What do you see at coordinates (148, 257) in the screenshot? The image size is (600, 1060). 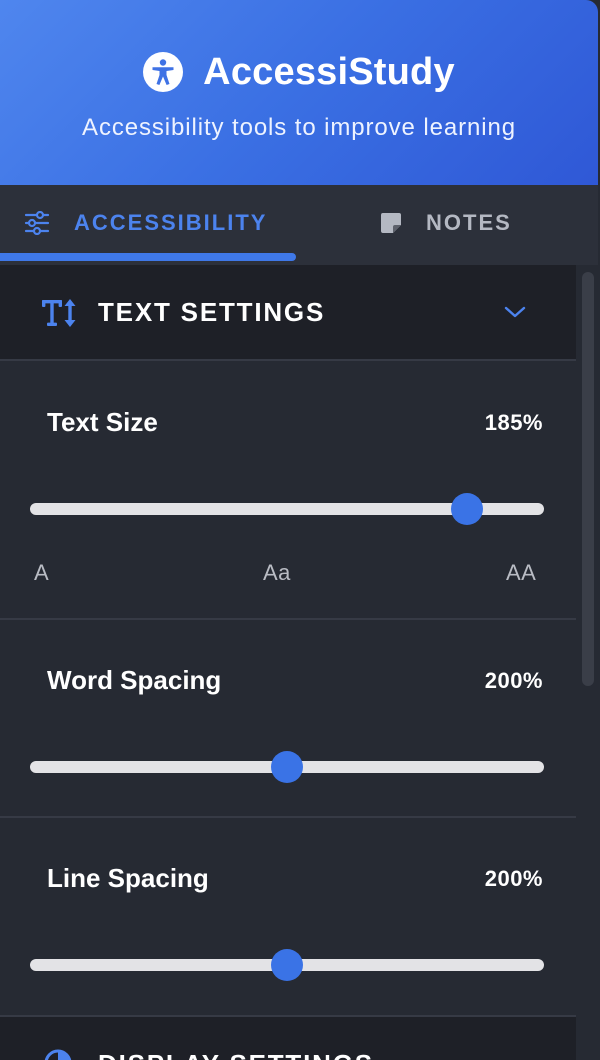 I see `active-tab-indicator` at bounding box center [148, 257].